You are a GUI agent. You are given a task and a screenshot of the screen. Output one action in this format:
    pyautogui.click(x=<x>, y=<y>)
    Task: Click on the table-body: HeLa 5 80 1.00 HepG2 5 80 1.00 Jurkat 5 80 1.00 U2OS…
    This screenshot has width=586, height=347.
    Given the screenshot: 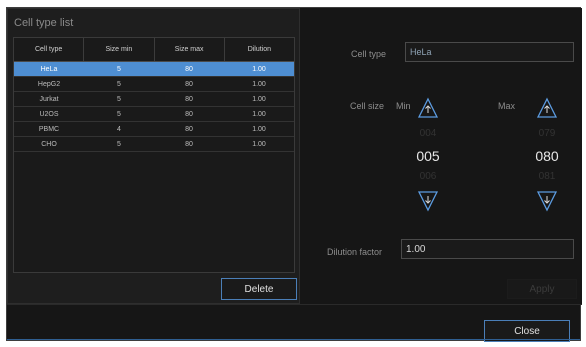 What is the action you would take?
    pyautogui.click(x=154, y=107)
    